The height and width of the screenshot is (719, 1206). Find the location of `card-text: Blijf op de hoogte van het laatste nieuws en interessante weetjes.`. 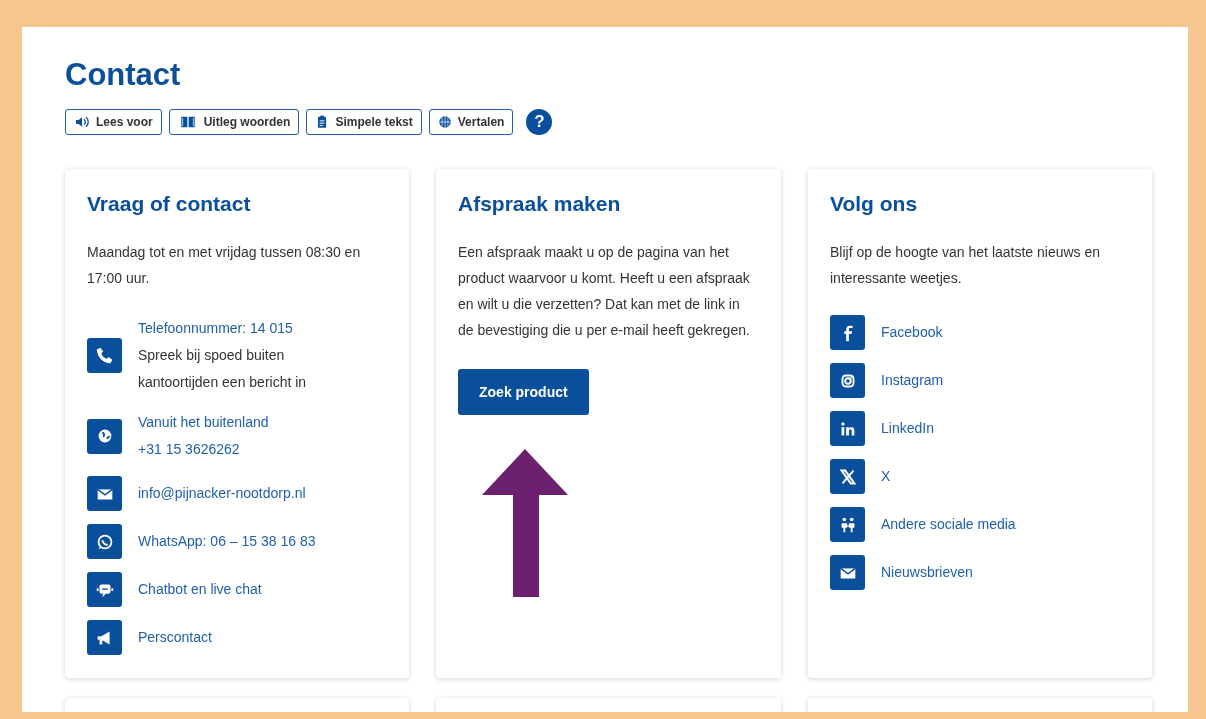

card-text: Blijf op de hoogte van het laatste nieuws en interessante weetjes. is located at coordinates (966, 265).